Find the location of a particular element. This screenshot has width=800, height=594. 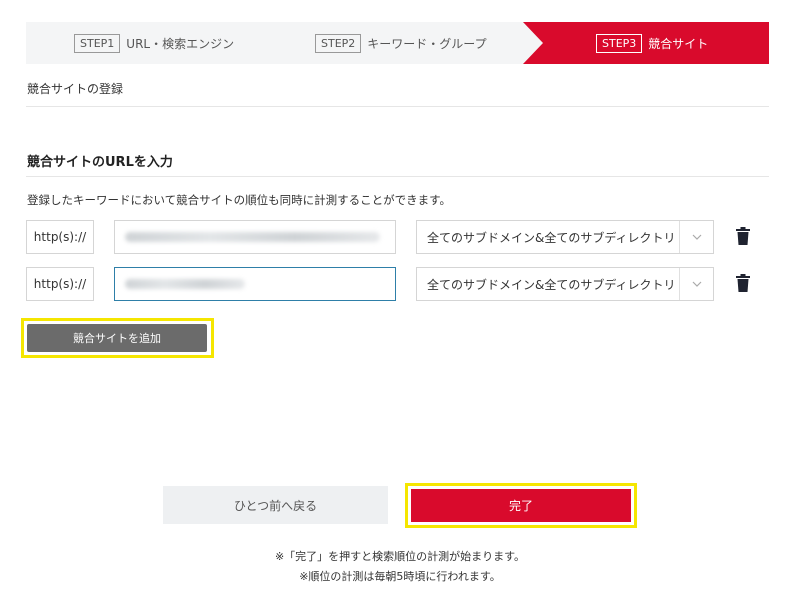

note-text: ※順位の計測は毎朝5時頃に行われます。 is located at coordinates (400, 576).